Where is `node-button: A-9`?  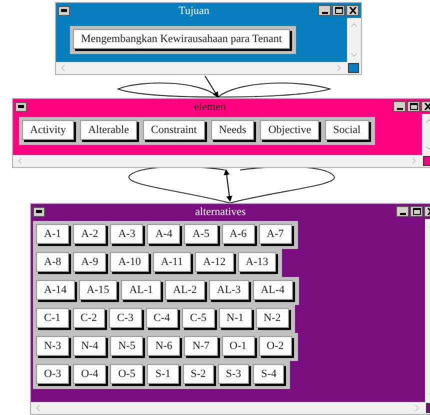 node-button: A-9 is located at coordinates (89, 262).